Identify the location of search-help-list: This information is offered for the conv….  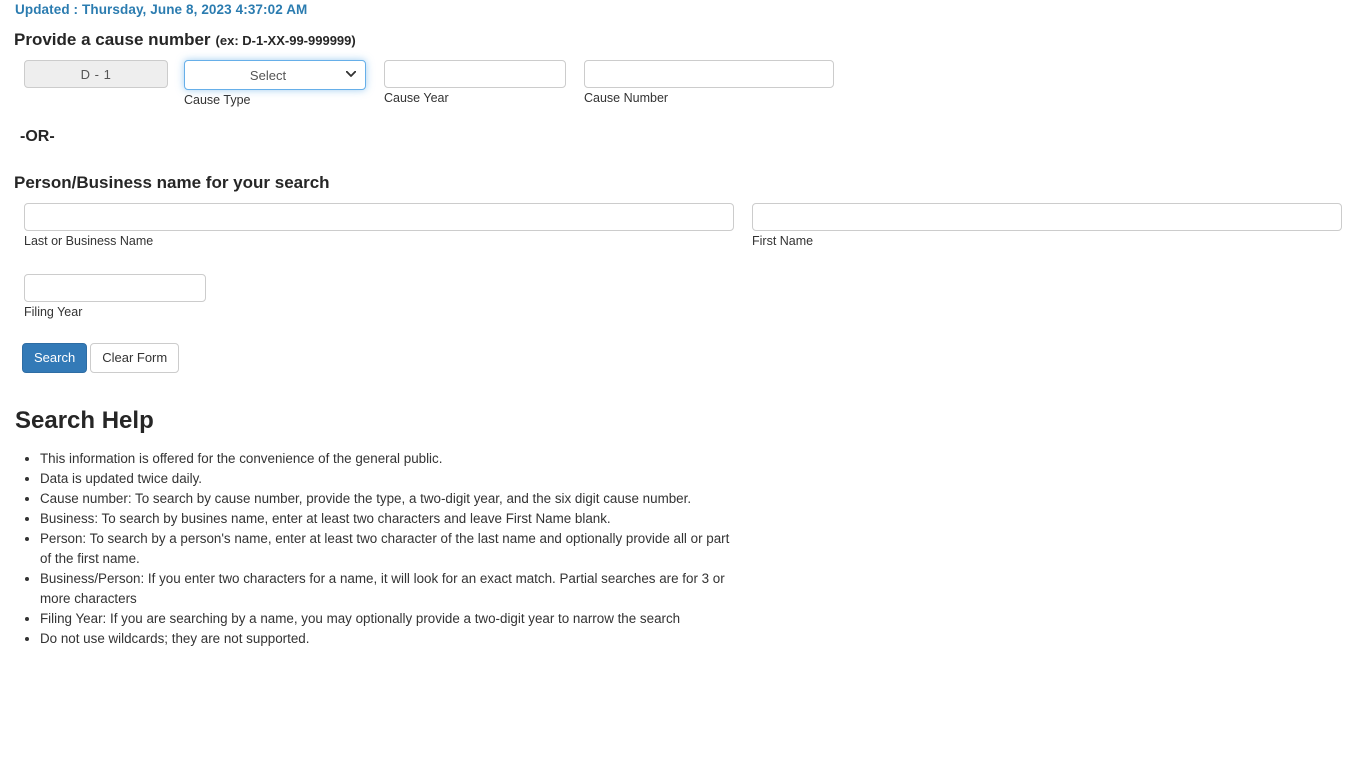
(370, 549).